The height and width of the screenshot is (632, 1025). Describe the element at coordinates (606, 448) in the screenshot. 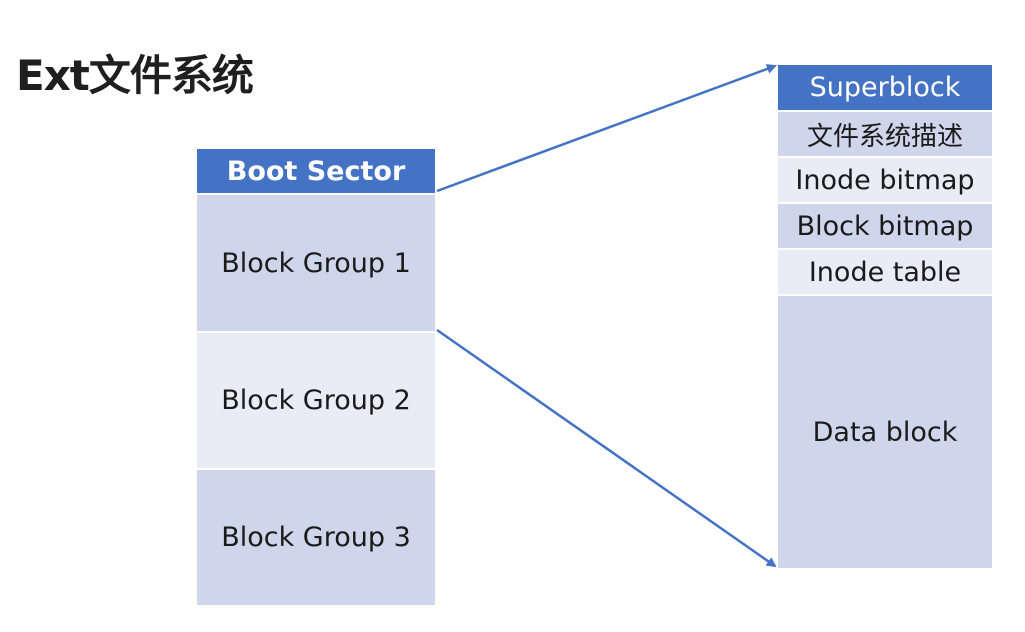

I see `arrow-to-data-block` at that location.